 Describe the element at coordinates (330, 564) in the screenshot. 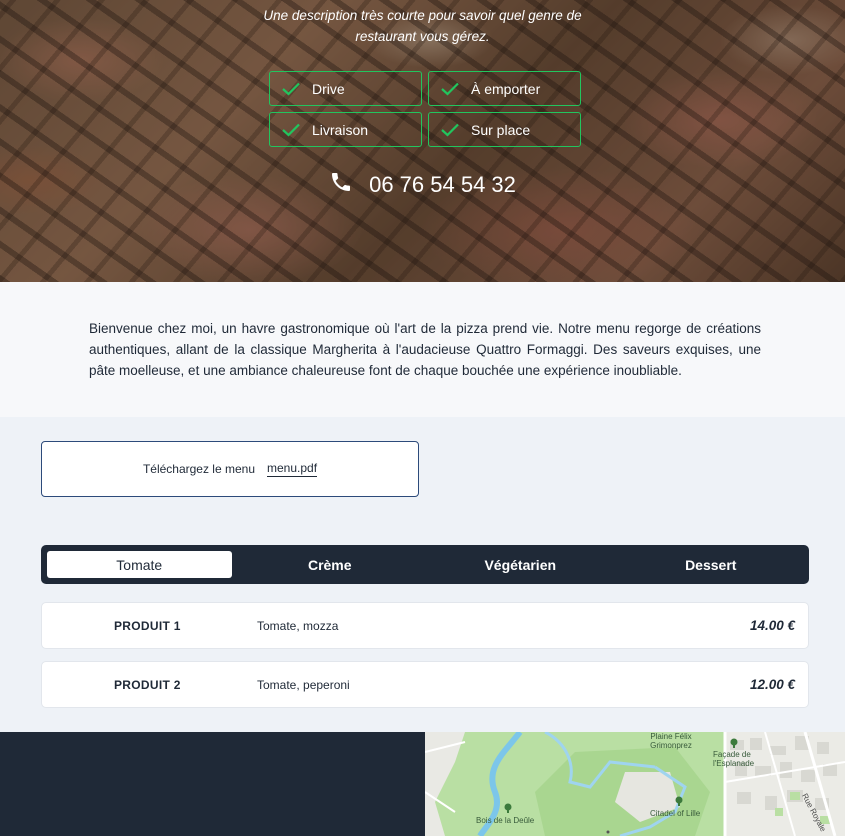

I see `tab-creme: Crème` at that location.